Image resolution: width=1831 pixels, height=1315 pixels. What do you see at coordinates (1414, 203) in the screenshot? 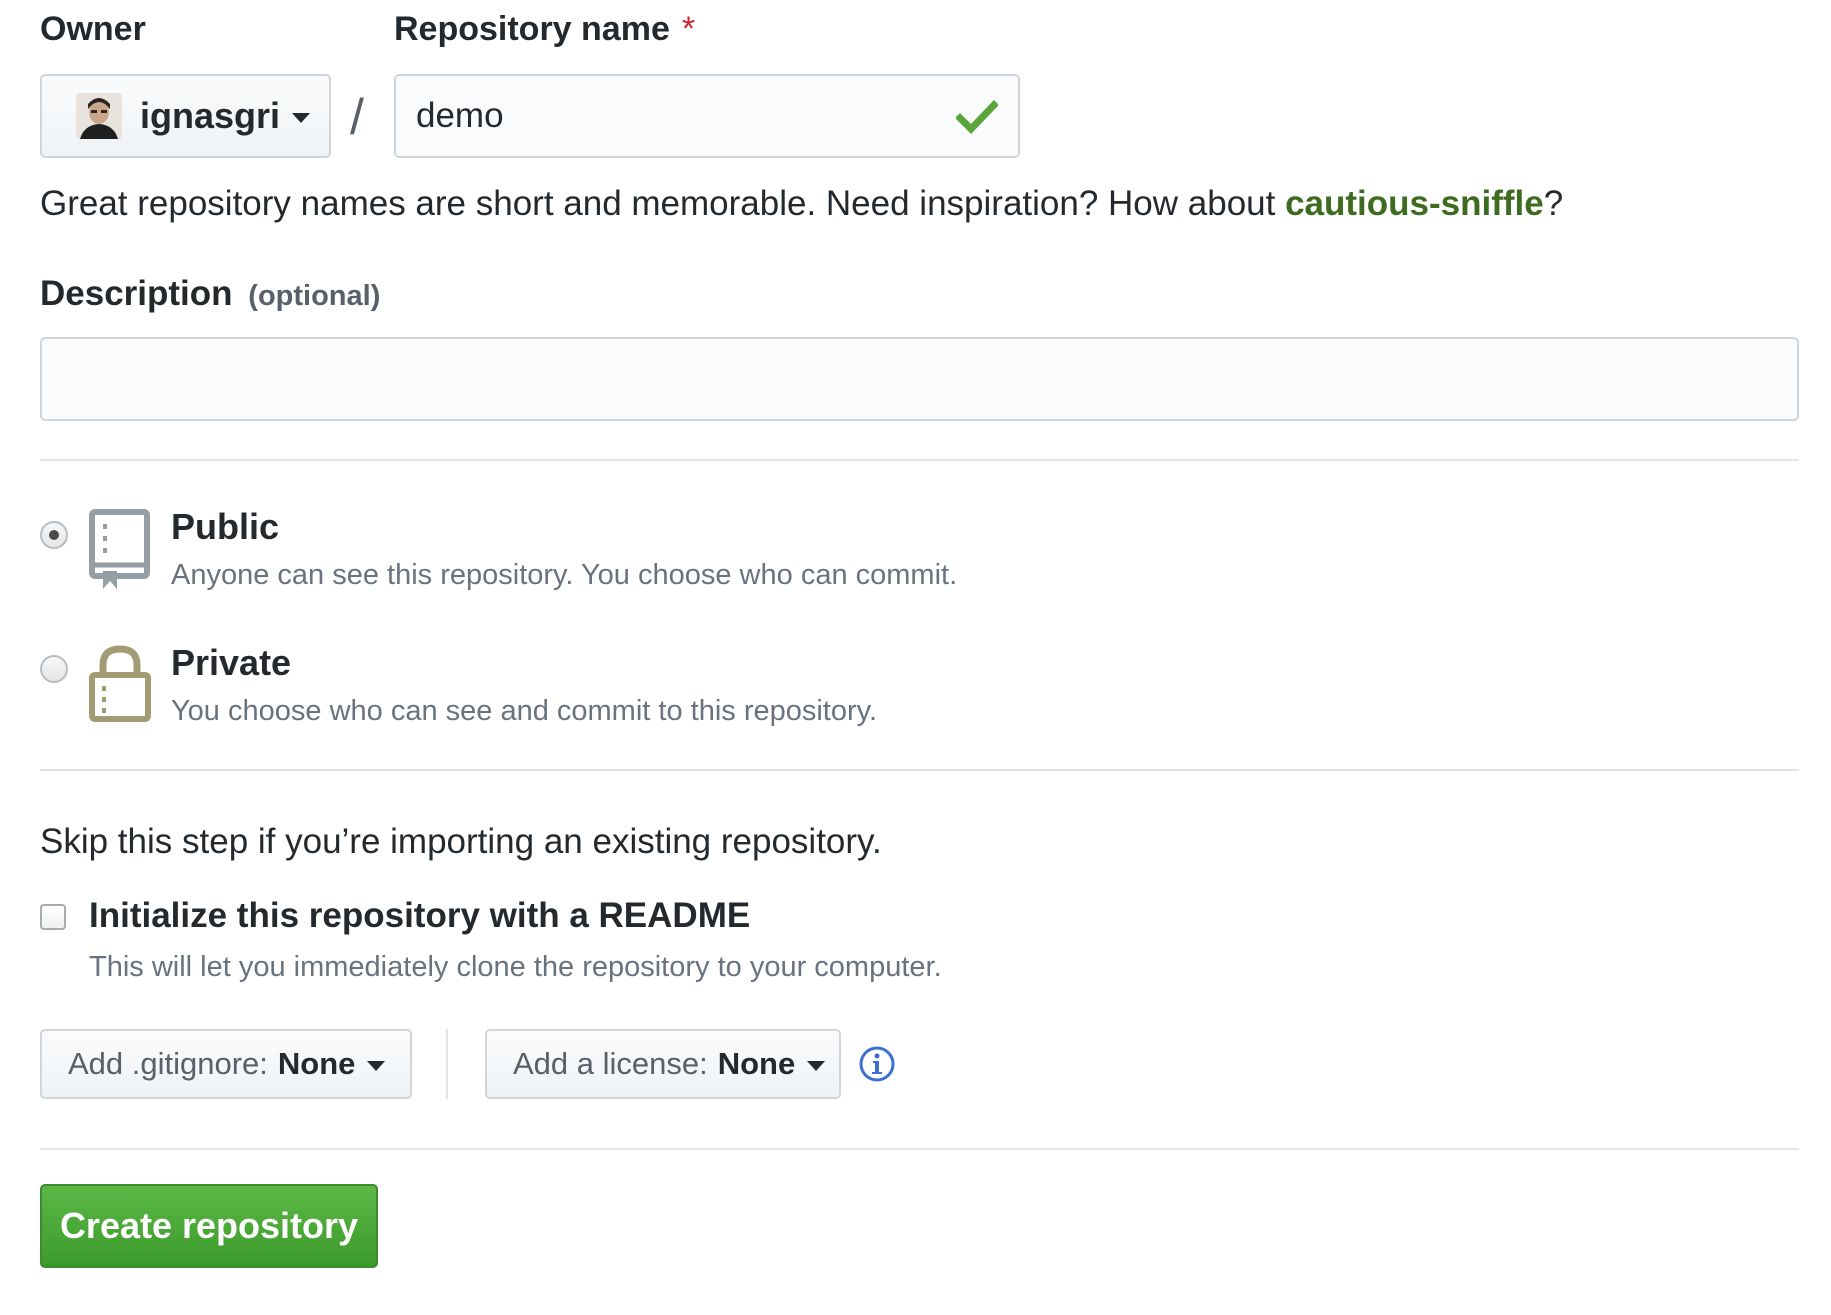
I see `name-suggestion-link: cautious-sniffle` at bounding box center [1414, 203].